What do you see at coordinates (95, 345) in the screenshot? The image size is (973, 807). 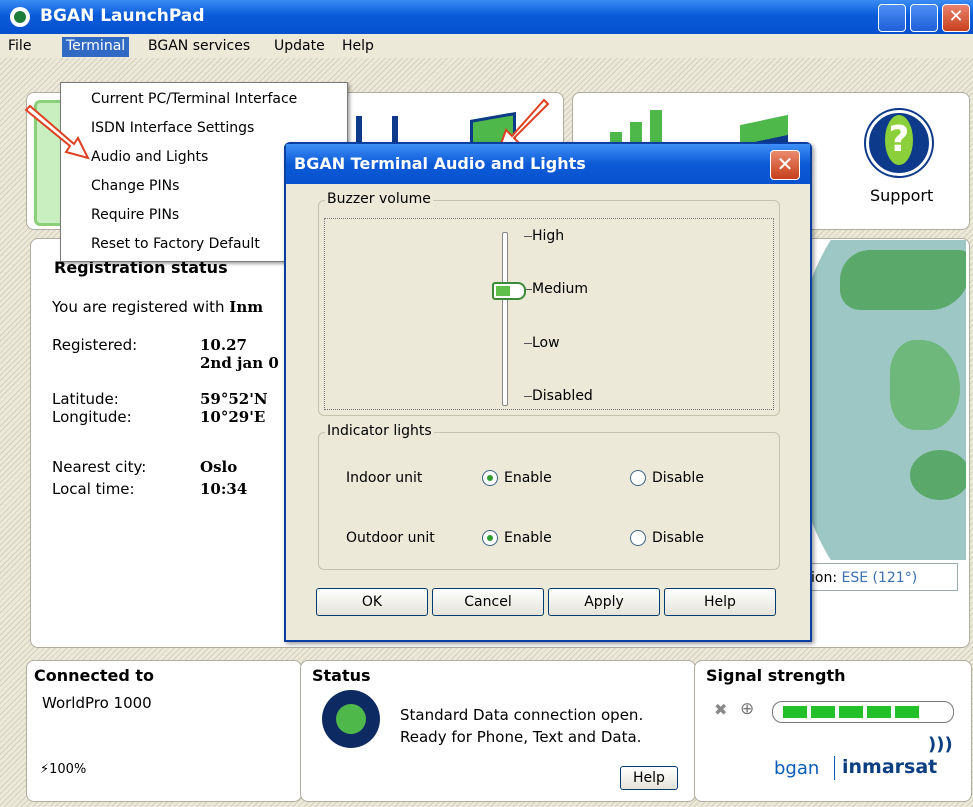 I see `registered-label: Registered:` at bounding box center [95, 345].